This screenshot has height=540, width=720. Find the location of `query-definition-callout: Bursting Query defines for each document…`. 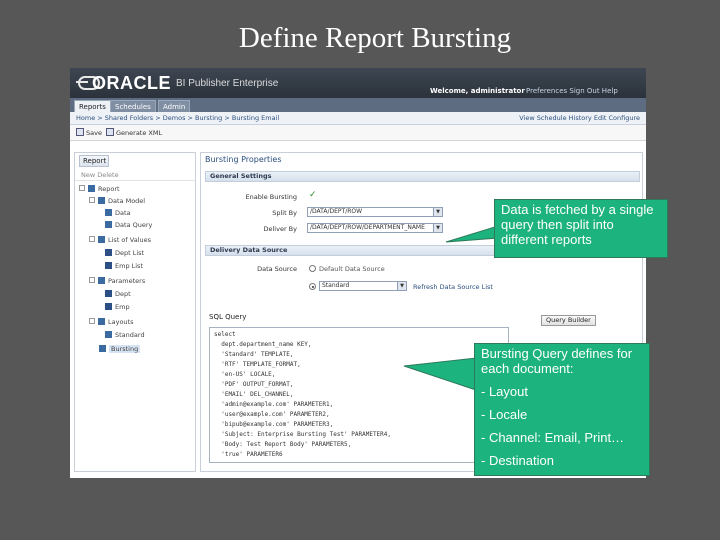

query-definition-callout: Bursting Query defines for each document… is located at coordinates (562, 409).